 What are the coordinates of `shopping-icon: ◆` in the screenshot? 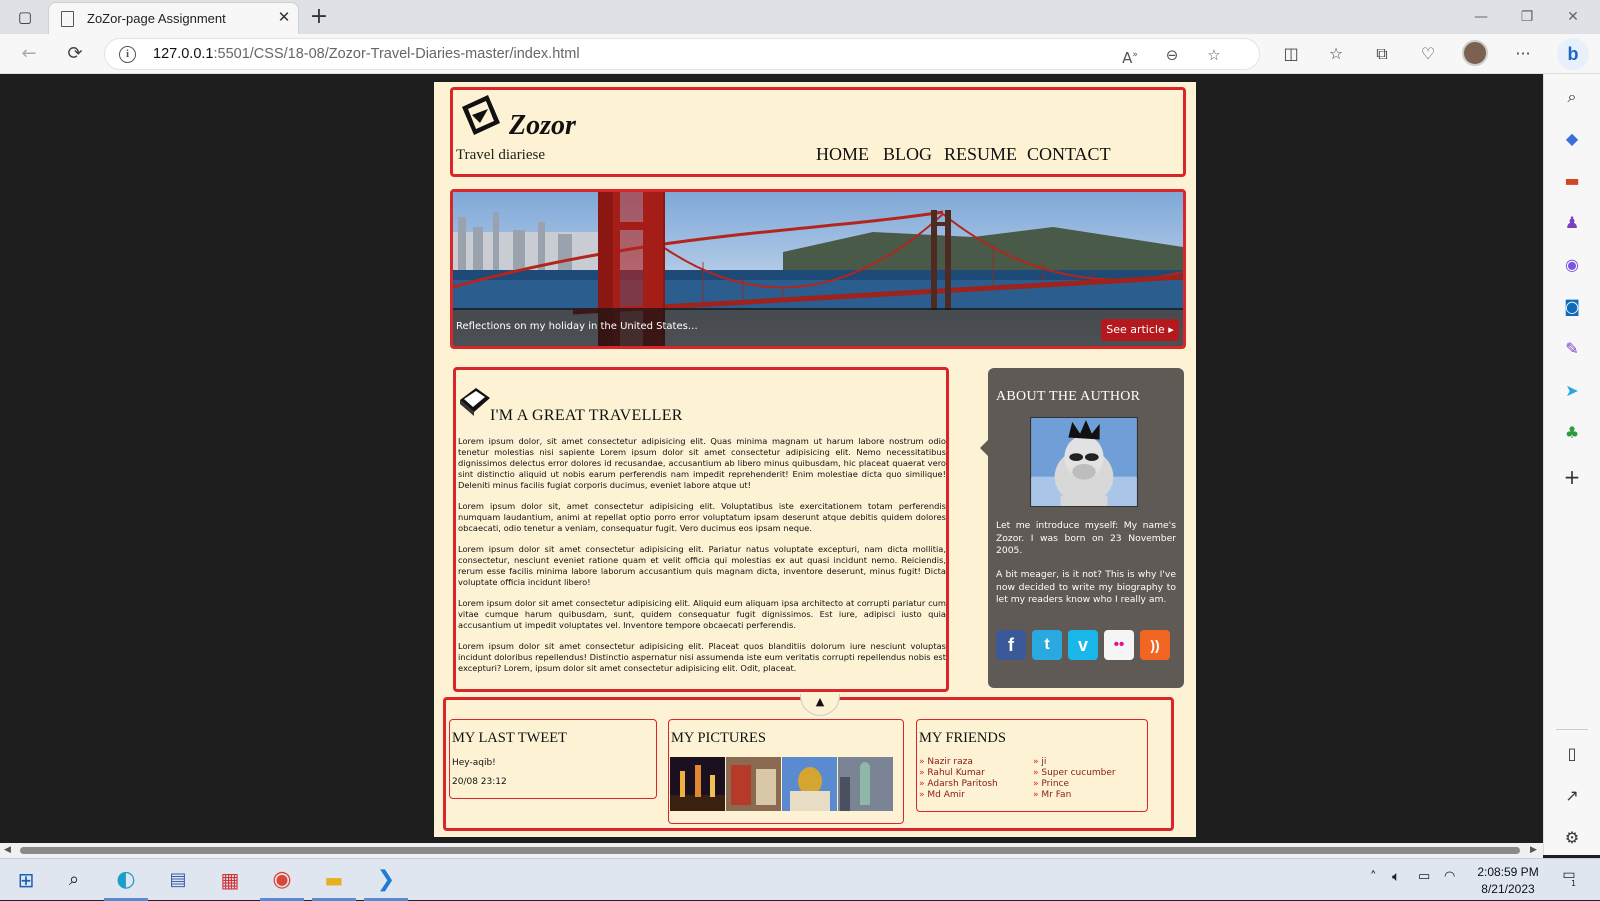 It's located at (1572, 139).